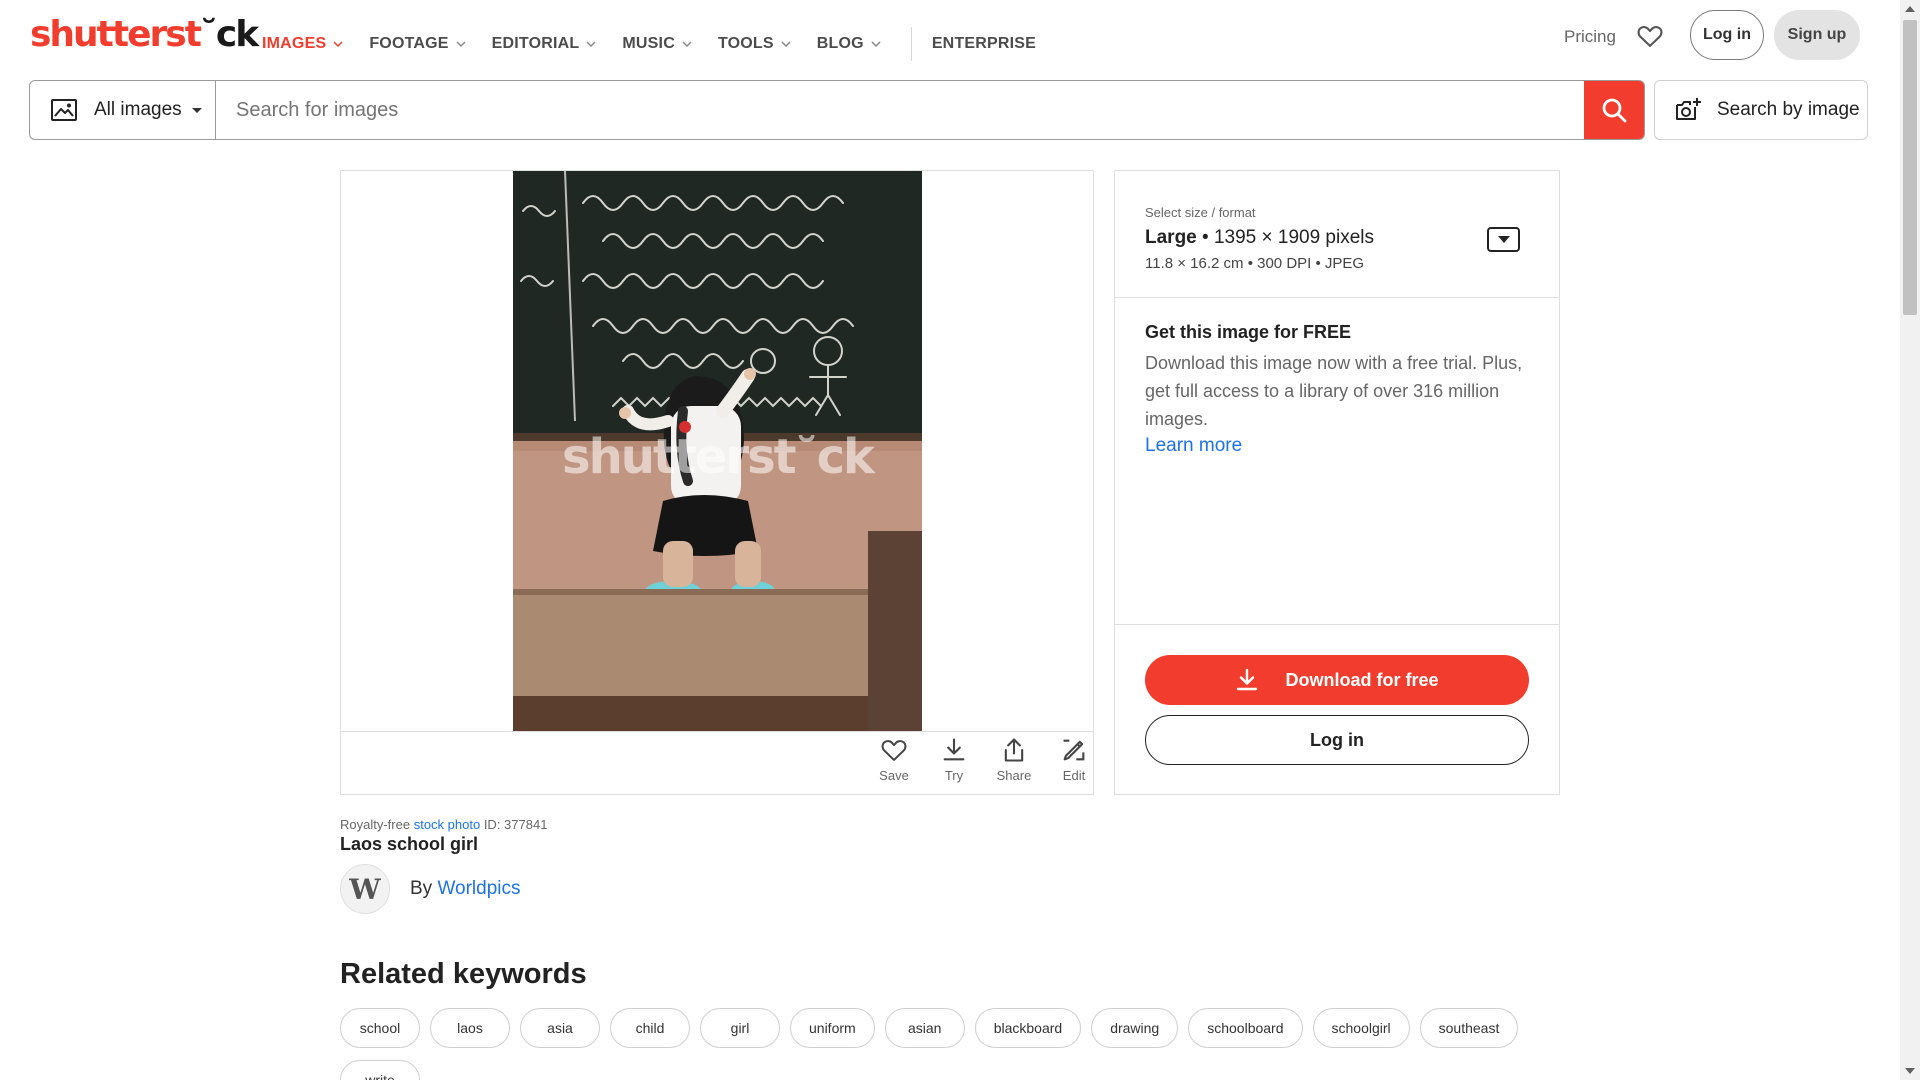  Describe the element at coordinates (1727, 35) in the screenshot. I see `login-button: Log in` at that location.